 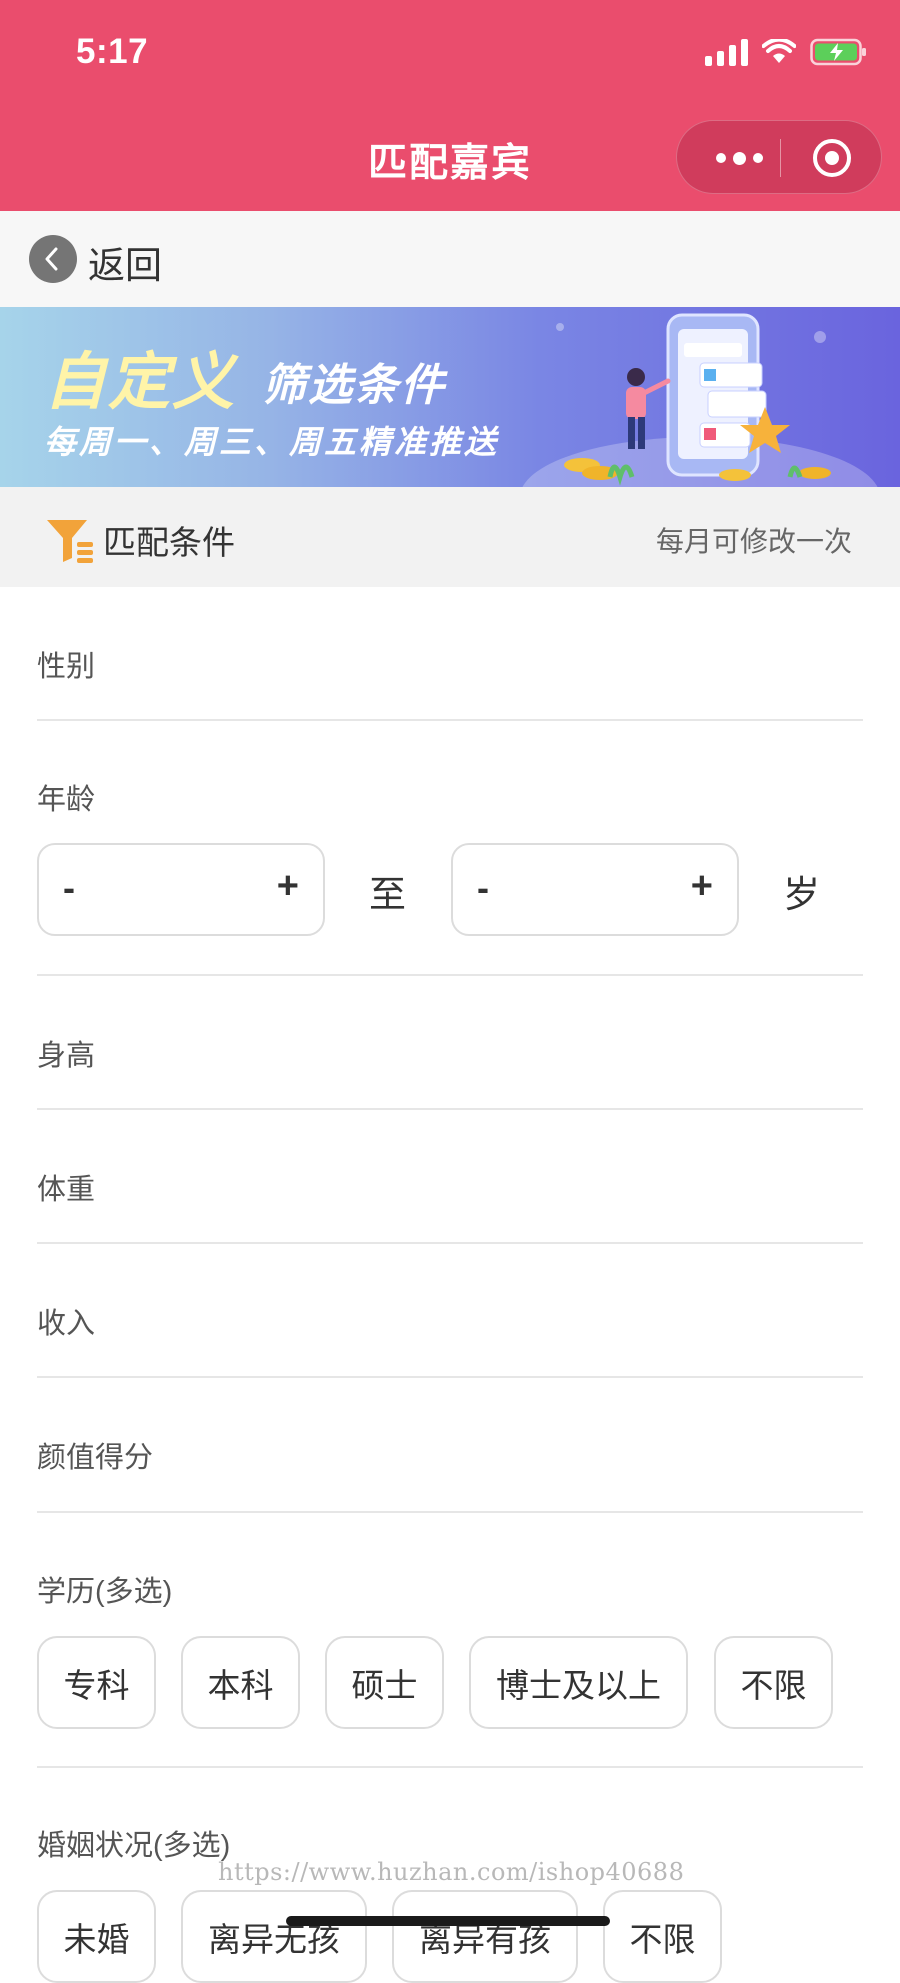 I want to click on mini-program-capsule, so click(x=779, y=157).